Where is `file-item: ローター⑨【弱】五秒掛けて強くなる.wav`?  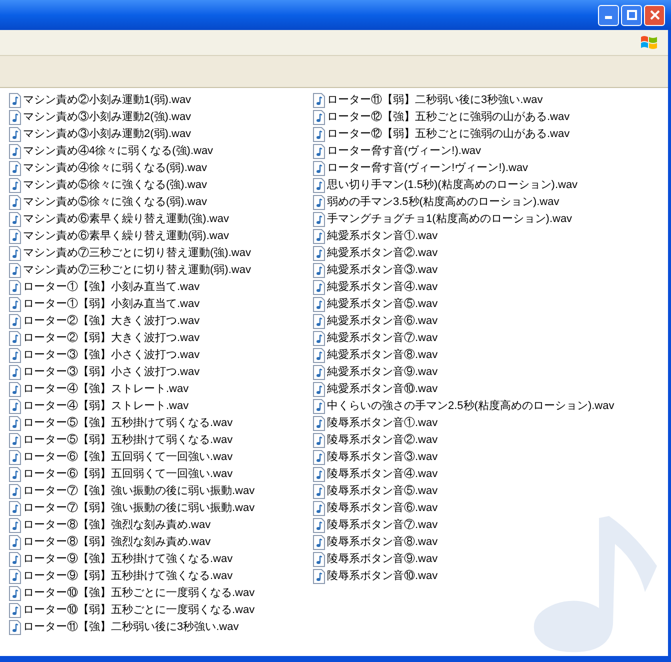
file-item: ローター⑨【弱】五秒掛けて強くなる.wav is located at coordinates (121, 576).